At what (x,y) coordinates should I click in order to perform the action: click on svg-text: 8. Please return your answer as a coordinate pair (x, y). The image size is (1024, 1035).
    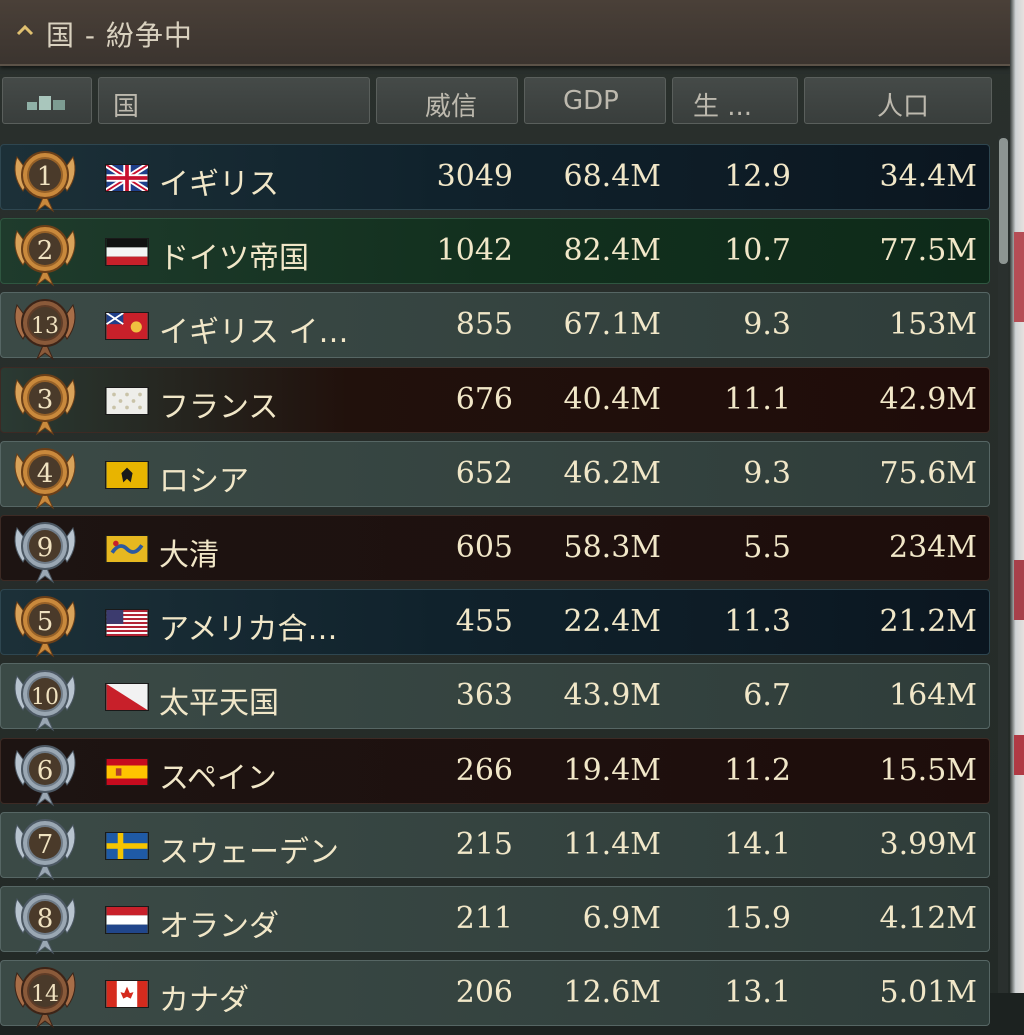
    Looking at the image, I should click on (45, 919).